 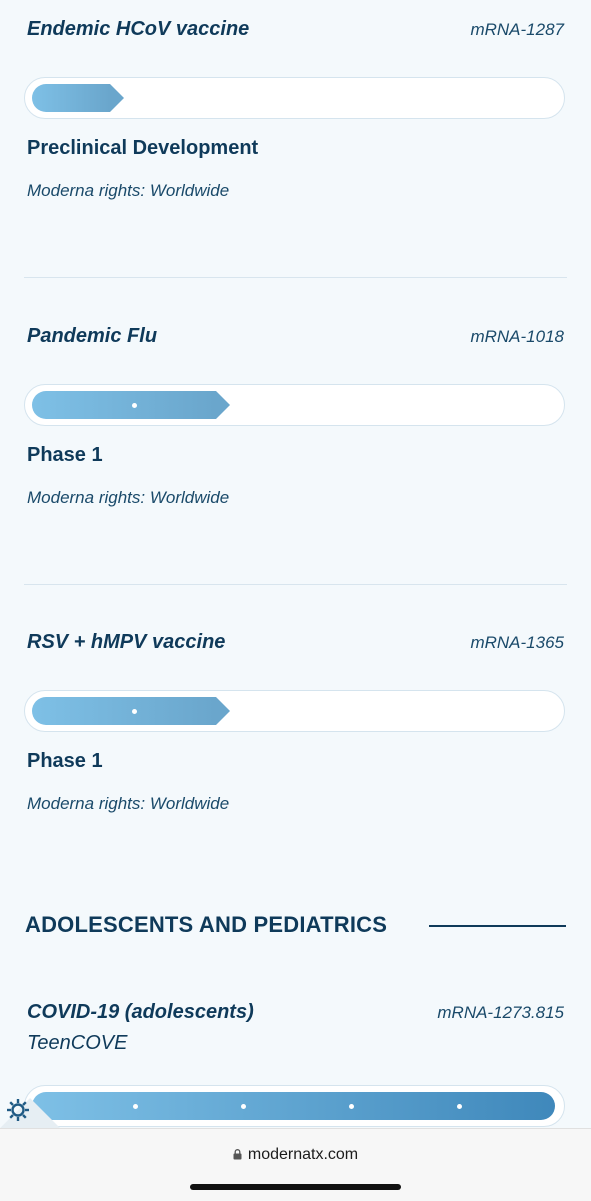 What do you see at coordinates (143, 148) in the screenshot?
I see `program-stage: Preclinical Development` at bounding box center [143, 148].